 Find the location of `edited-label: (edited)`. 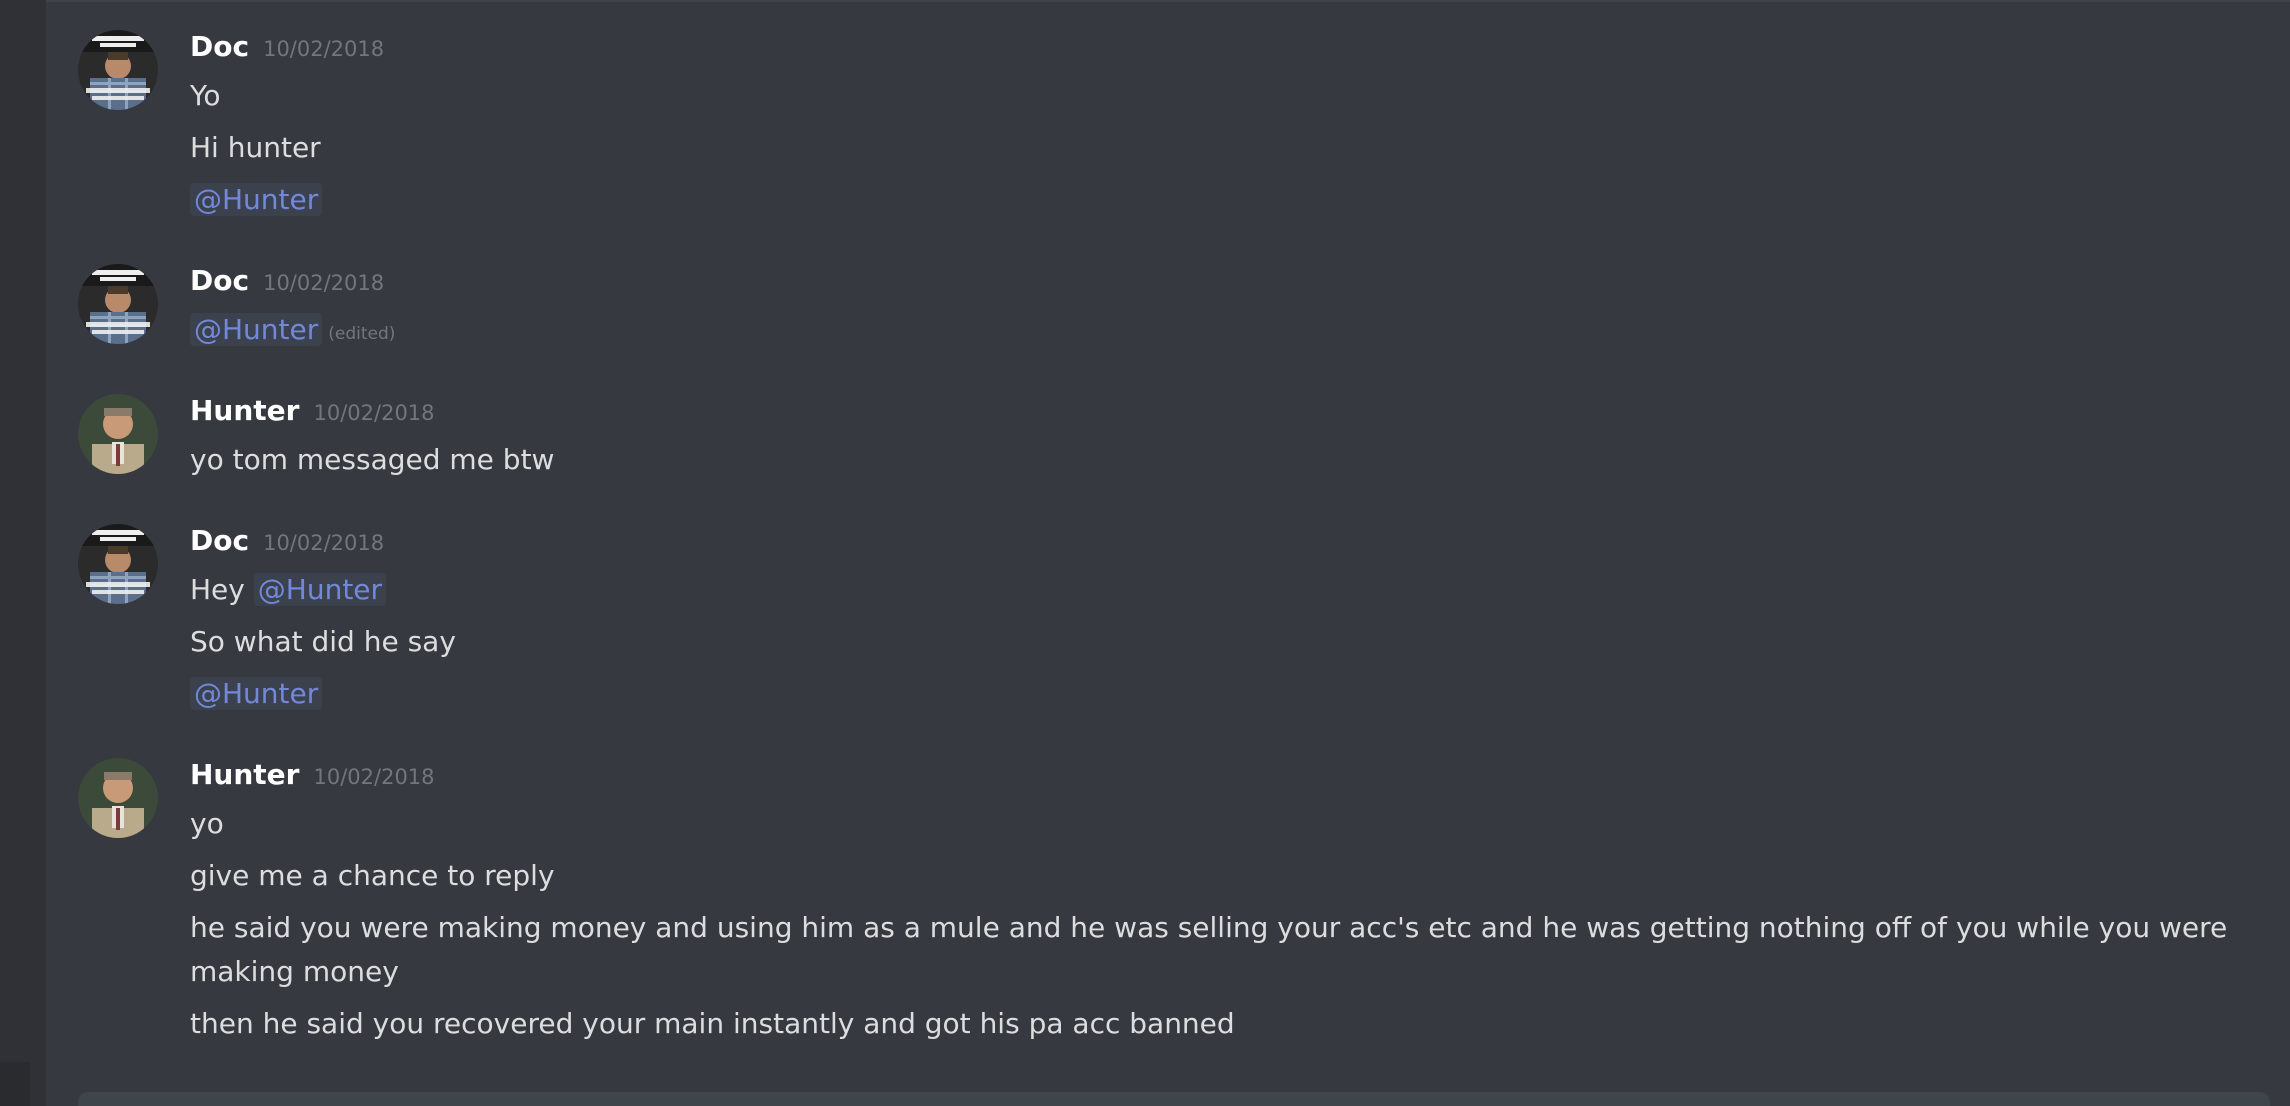

edited-label: (edited) is located at coordinates (362, 334).